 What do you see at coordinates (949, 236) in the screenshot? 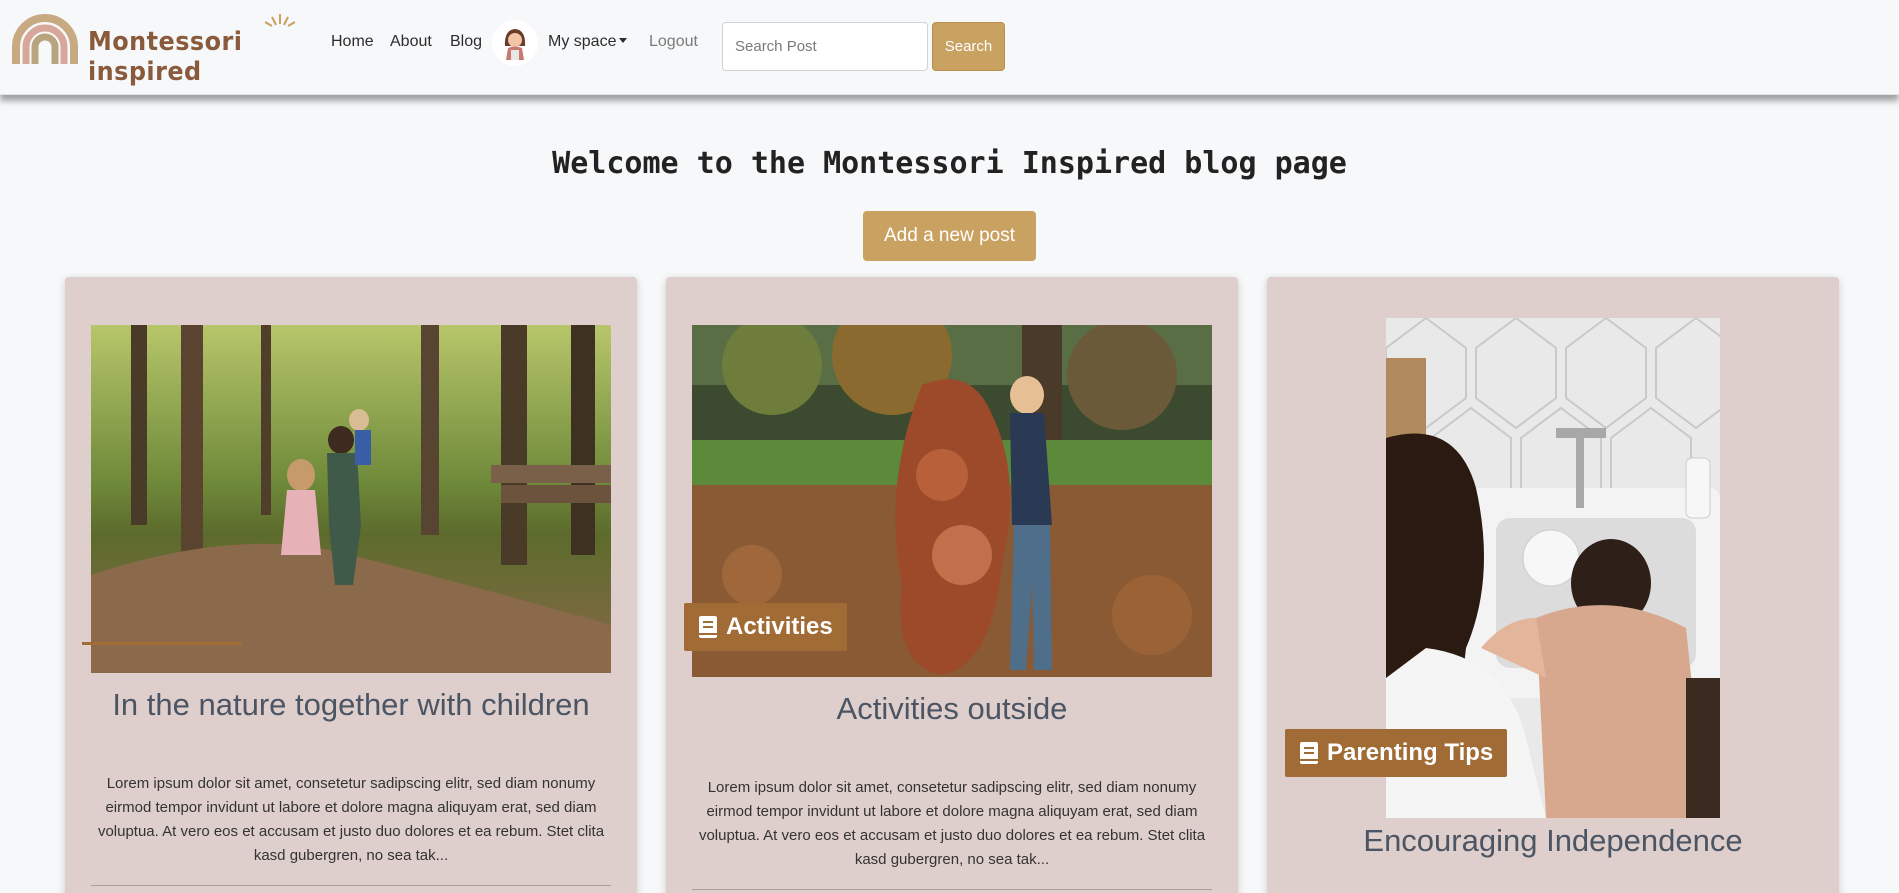
I see `add-post-button: Add a new post` at bounding box center [949, 236].